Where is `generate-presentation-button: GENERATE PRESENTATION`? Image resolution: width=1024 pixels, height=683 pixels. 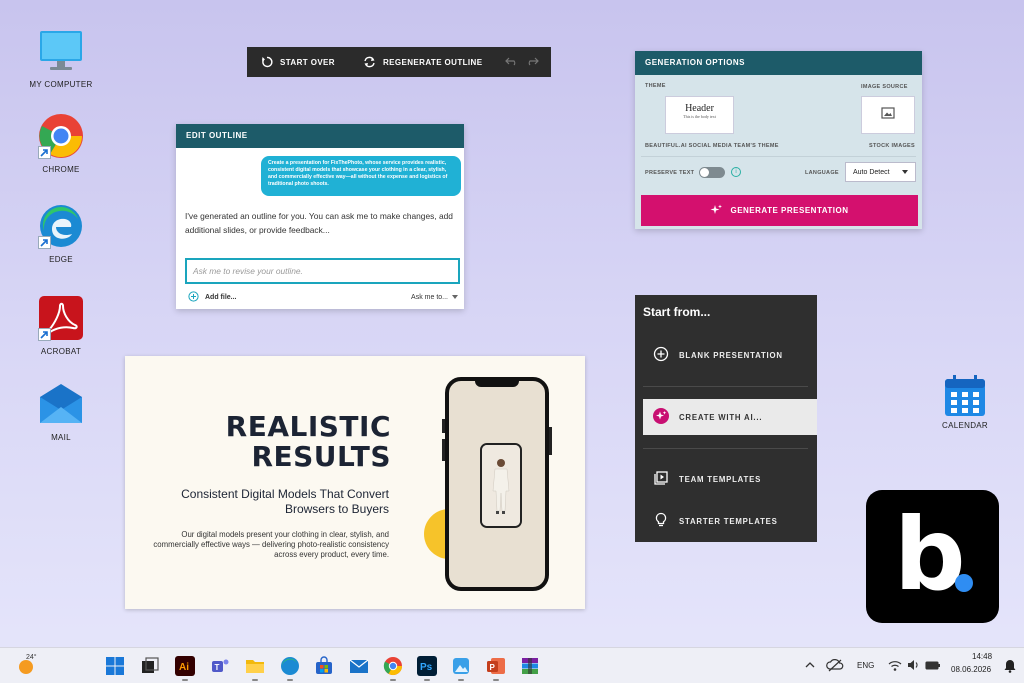
generate-presentation-button: GENERATE PRESENTATION is located at coordinates (779, 210).